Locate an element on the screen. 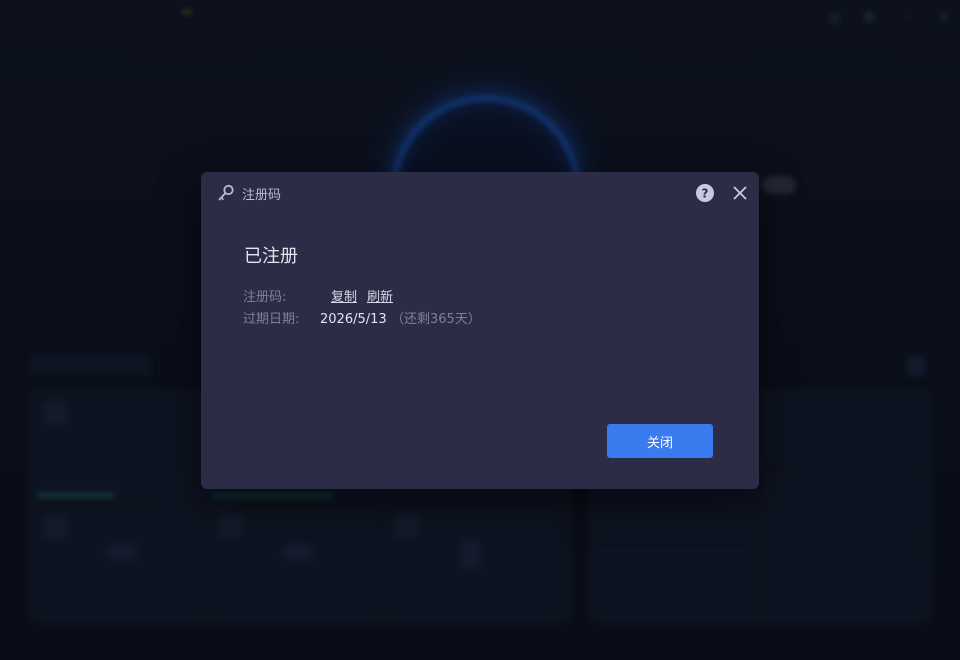 Image resolution: width=960 pixels, height=660 pixels. help-icon: ? is located at coordinates (705, 193).